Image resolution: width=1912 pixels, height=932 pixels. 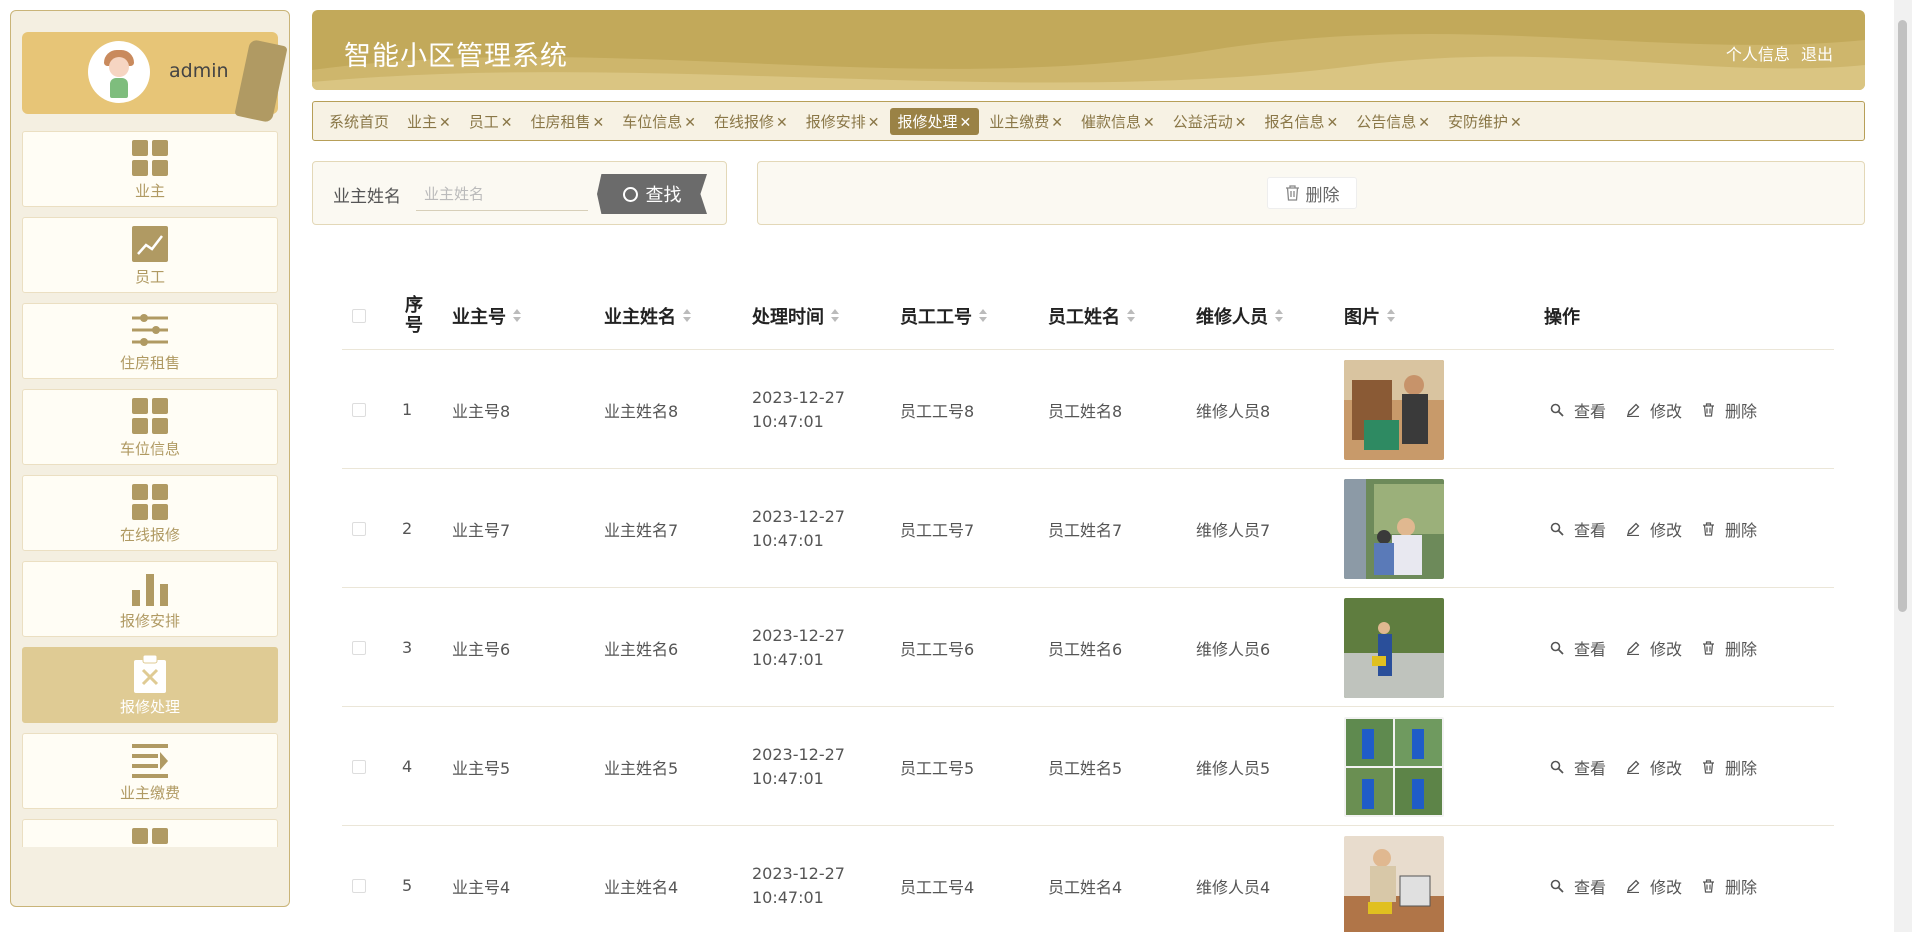 What do you see at coordinates (1019, 121) in the screenshot?
I see `tab-label: 业主缴费` at bounding box center [1019, 121].